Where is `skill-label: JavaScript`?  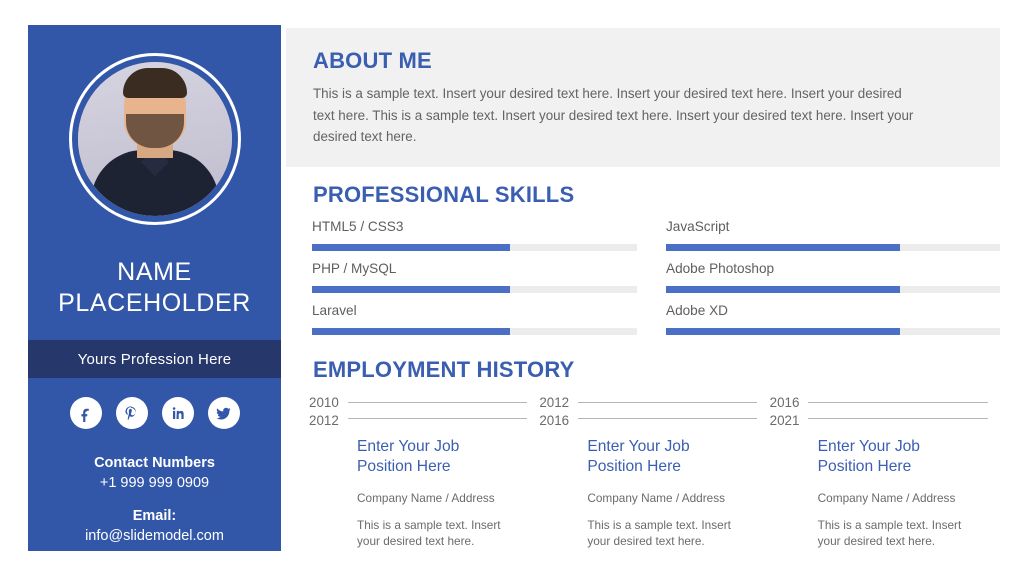
skill-label: JavaScript is located at coordinates (698, 226).